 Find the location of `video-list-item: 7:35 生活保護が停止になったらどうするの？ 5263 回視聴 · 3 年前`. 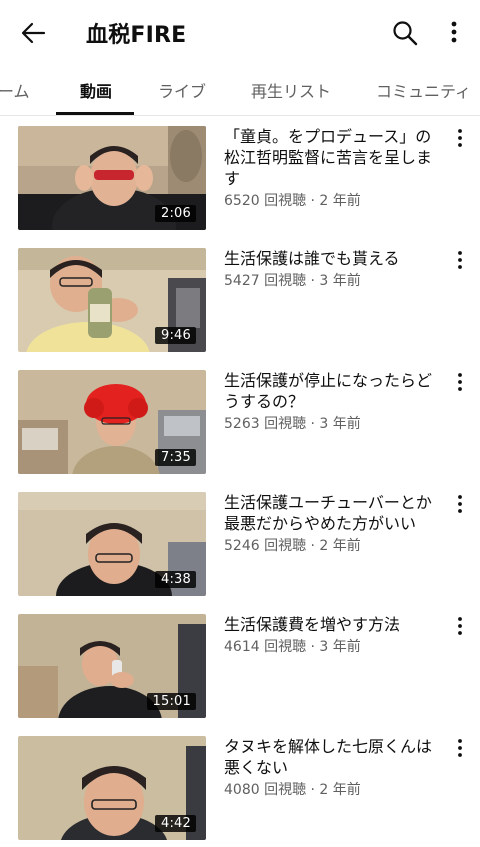

video-list-item: 7:35 生活保護が停止になったらどうするの？ 5263 回視聴 · 3 年前 is located at coordinates (240, 425).